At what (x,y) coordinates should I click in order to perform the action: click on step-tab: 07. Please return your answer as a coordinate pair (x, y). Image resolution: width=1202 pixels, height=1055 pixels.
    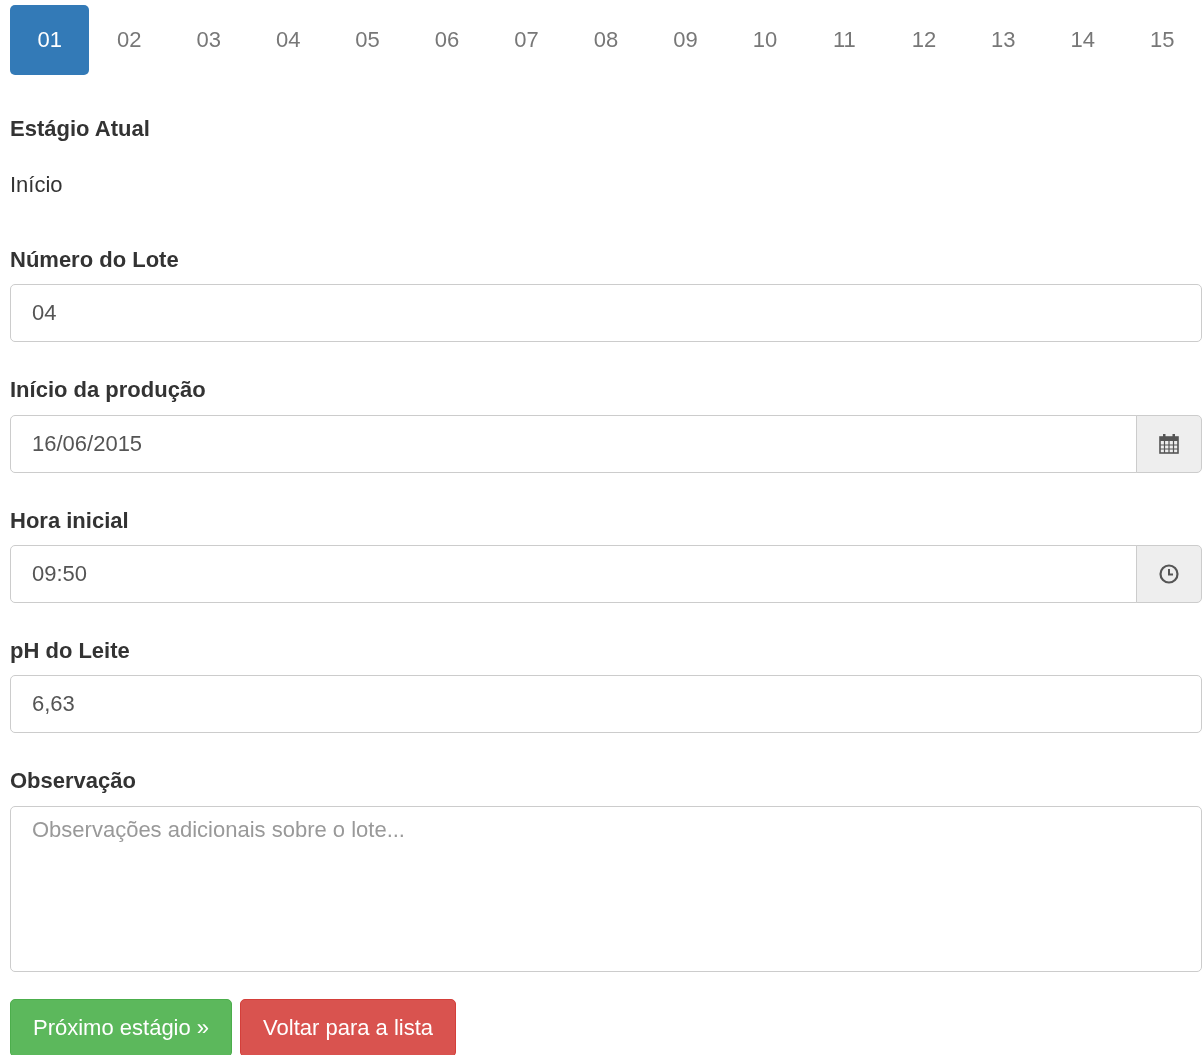
    Looking at the image, I should click on (526, 40).